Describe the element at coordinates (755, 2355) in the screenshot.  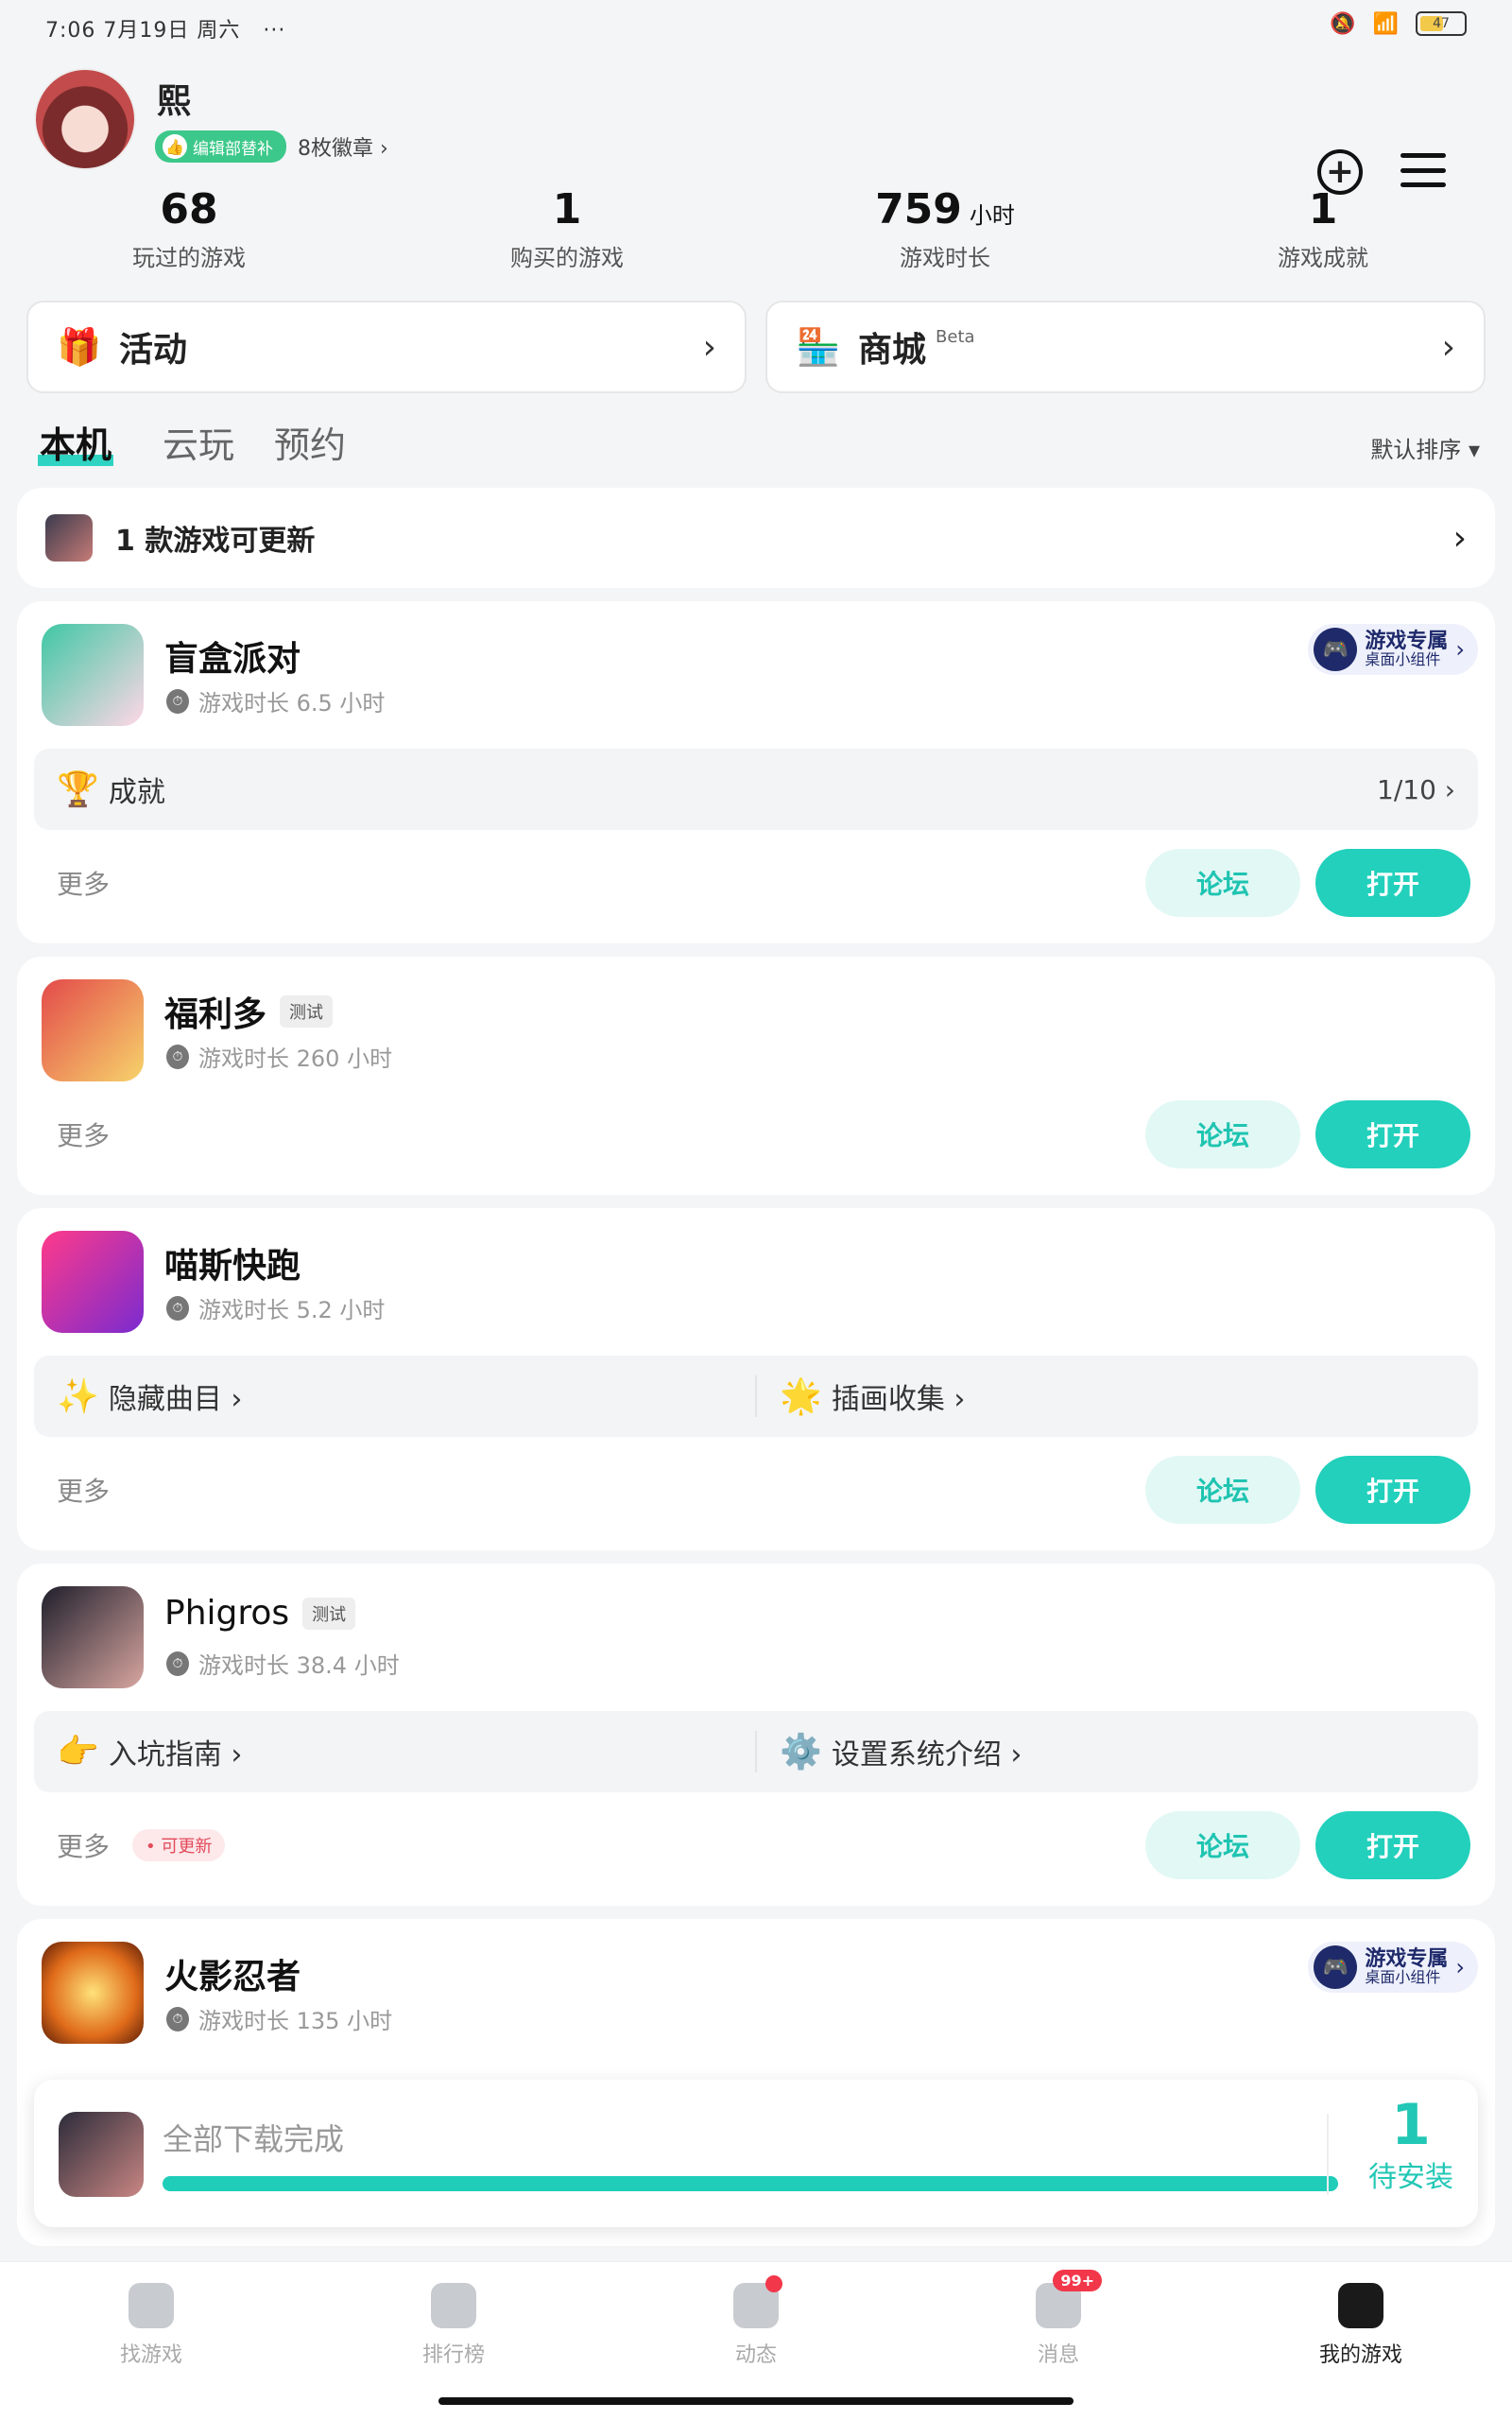
I see `nav-label: 动态` at that location.